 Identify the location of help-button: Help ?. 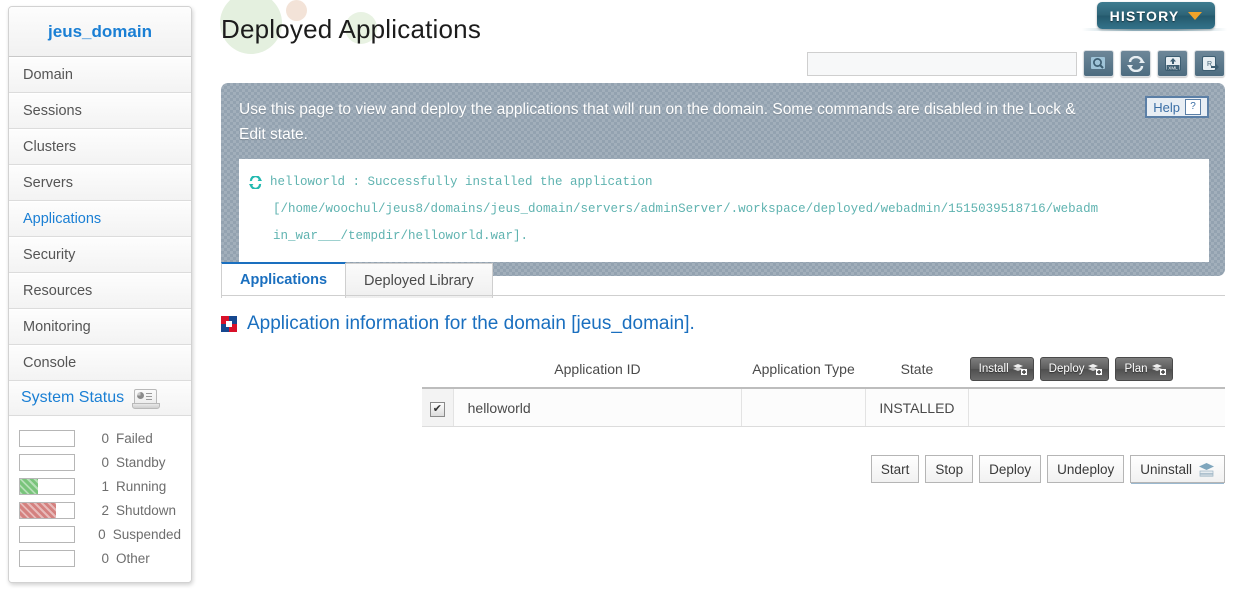
(1177, 107).